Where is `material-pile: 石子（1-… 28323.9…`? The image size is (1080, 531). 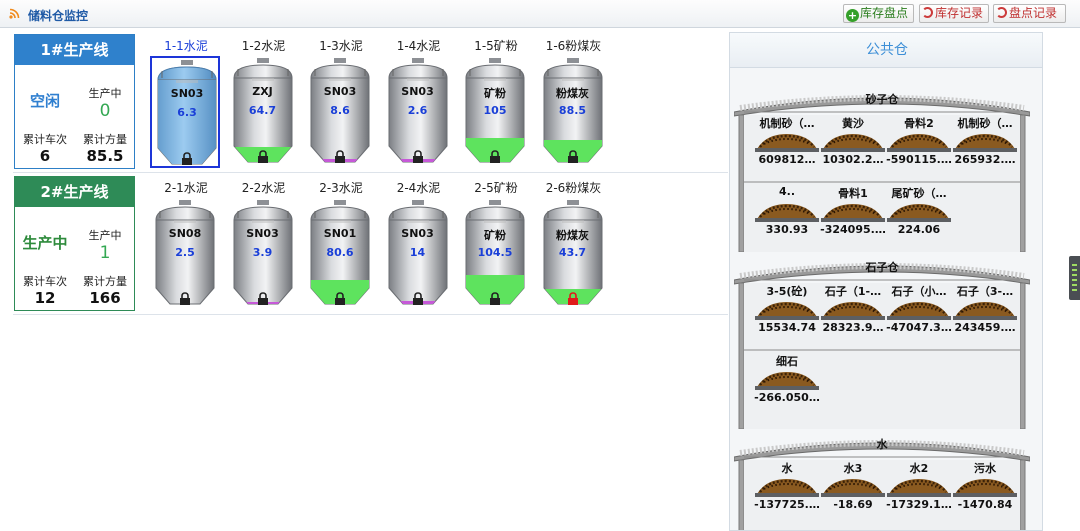
material-pile: 石子（1-… 28323.9… is located at coordinates (853, 314).